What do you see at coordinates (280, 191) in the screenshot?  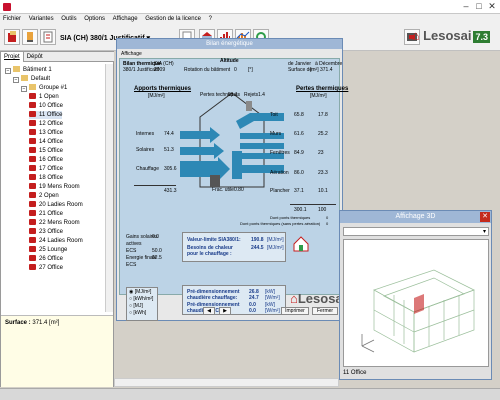 I see `perte-label: Plancher` at bounding box center [280, 191].